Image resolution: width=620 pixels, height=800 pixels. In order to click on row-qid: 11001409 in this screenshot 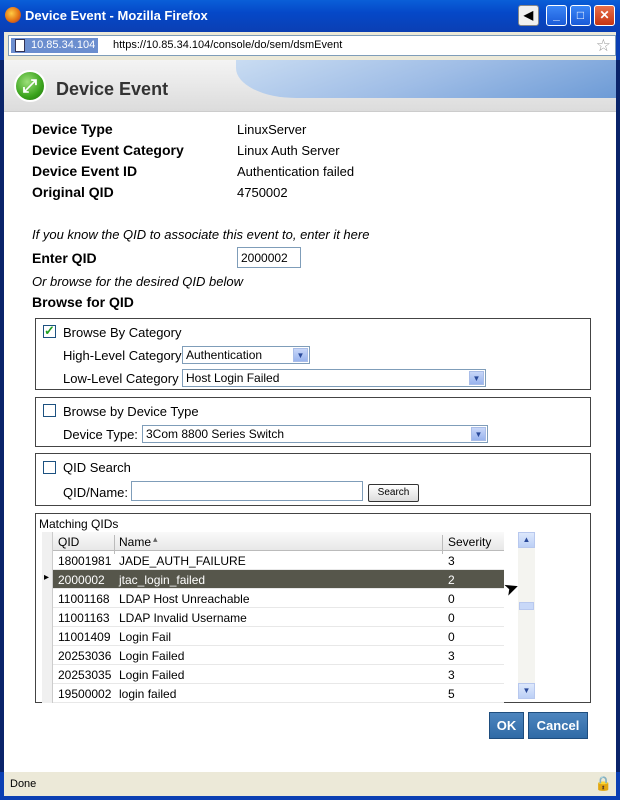, I will do `click(84, 637)`.